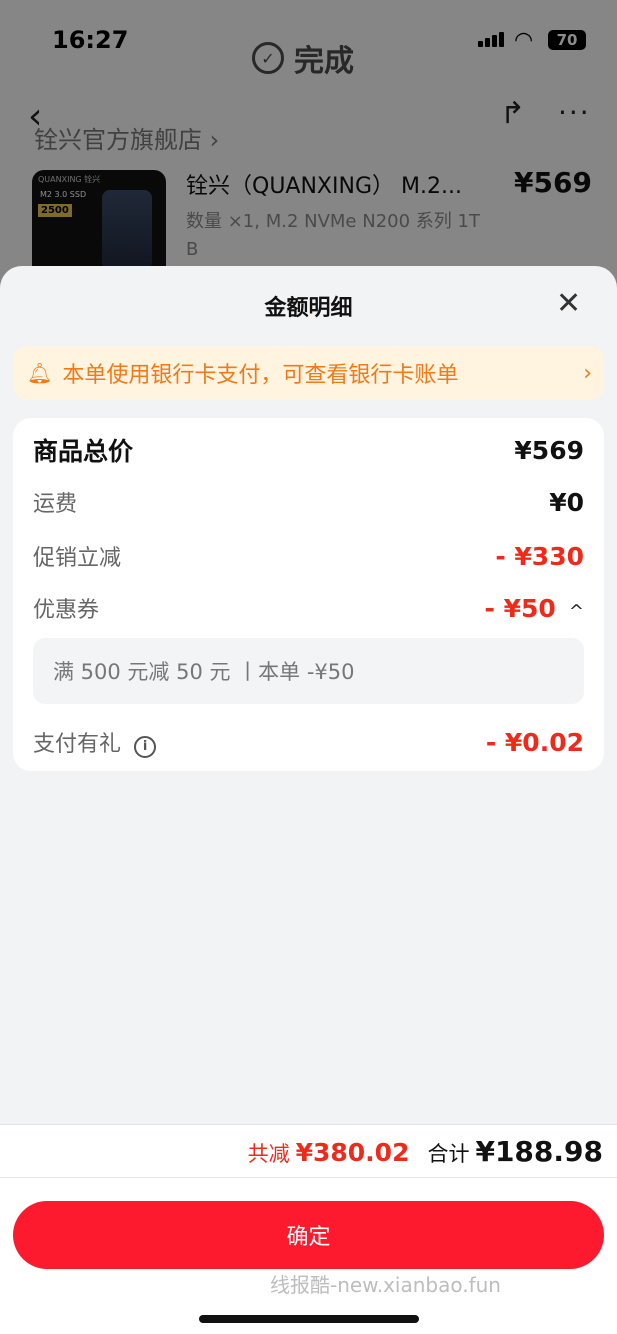 Image resolution: width=617 pixels, height=1334 pixels. What do you see at coordinates (308, 608) in the screenshot?
I see `row-coupon: 优惠券 - ¥50 ^` at bounding box center [308, 608].